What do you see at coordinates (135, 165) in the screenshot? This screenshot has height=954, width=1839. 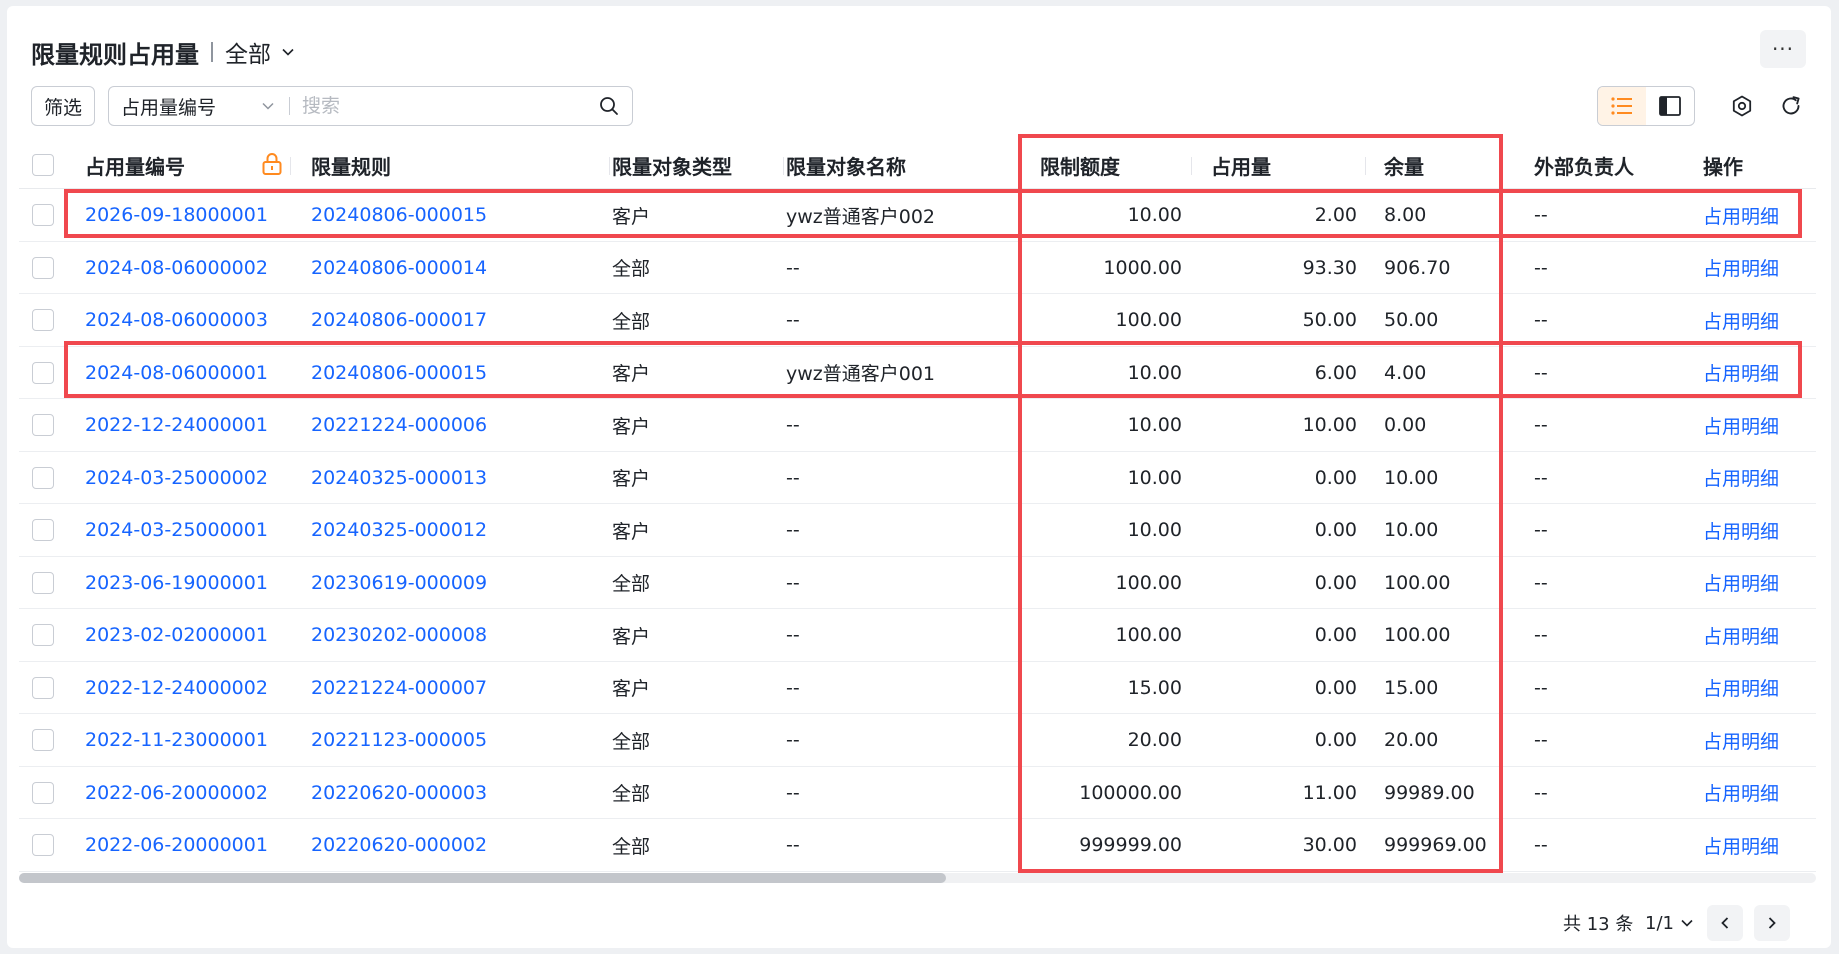 I see `column-header: 占用量编号` at bounding box center [135, 165].